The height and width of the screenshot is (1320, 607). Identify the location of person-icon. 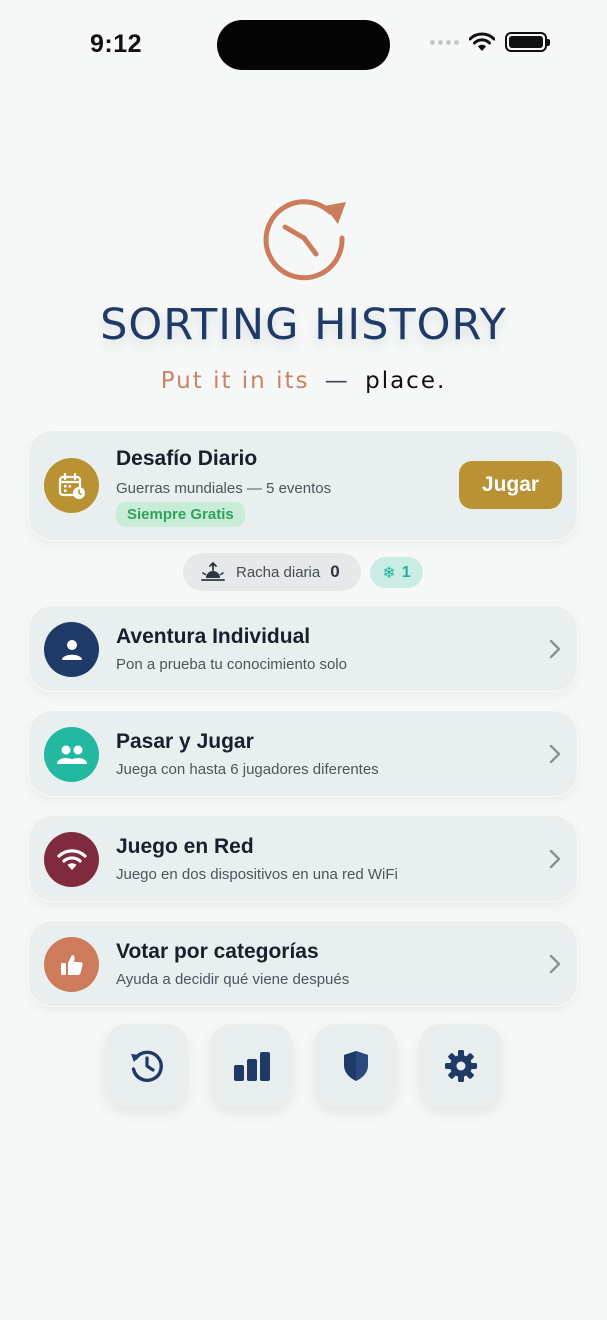
(71, 649).